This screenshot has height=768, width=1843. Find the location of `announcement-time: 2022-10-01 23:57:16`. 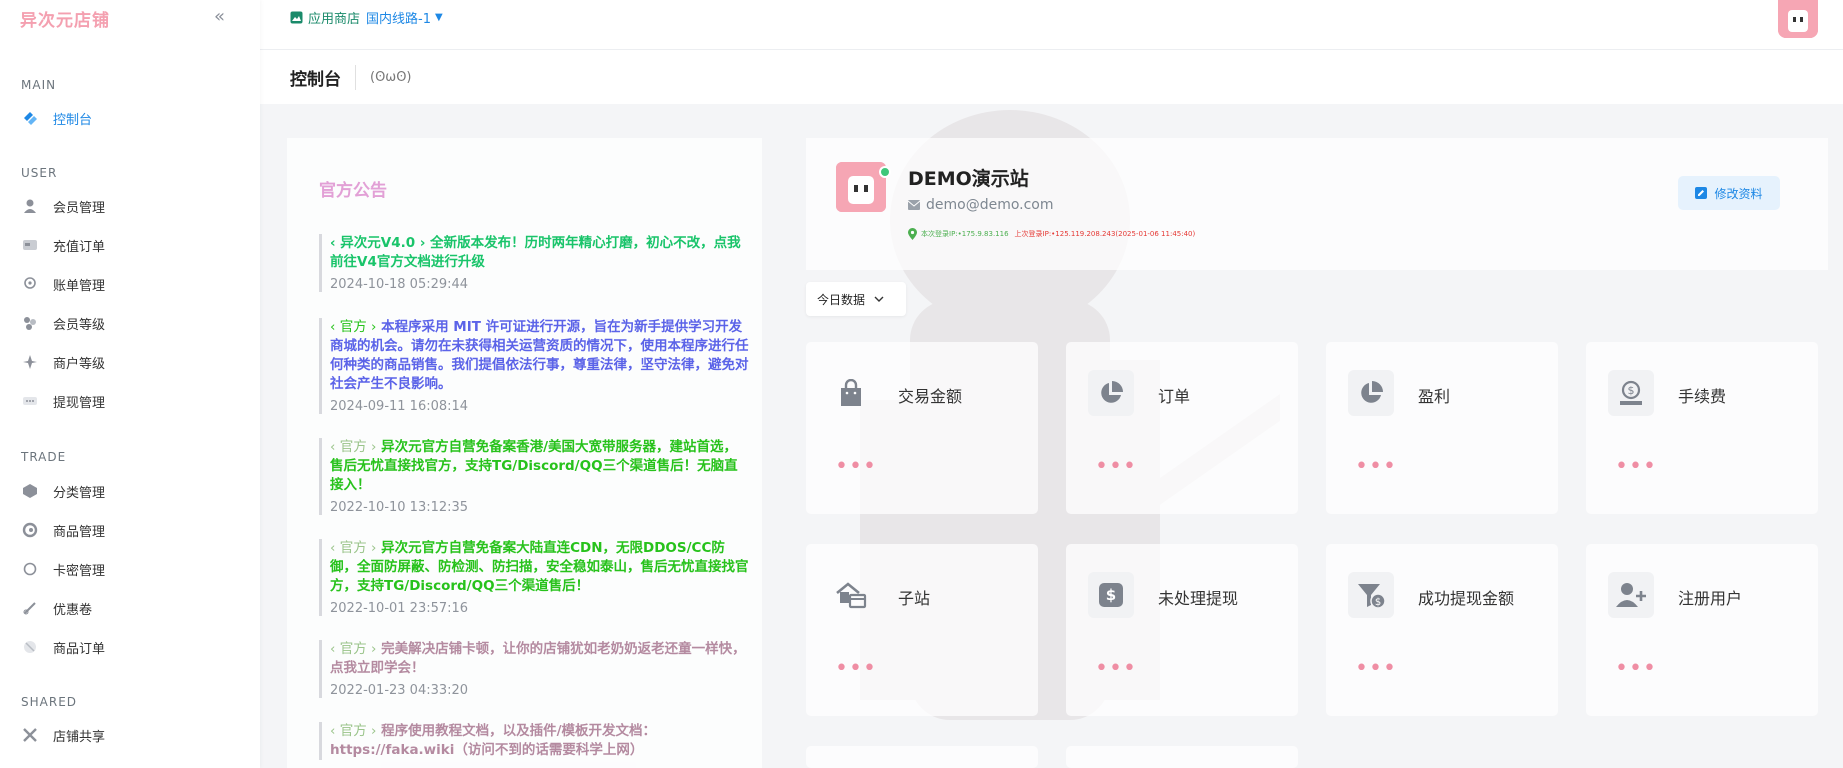

announcement-time: 2022-10-01 23:57:16 is located at coordinates (399, 608).